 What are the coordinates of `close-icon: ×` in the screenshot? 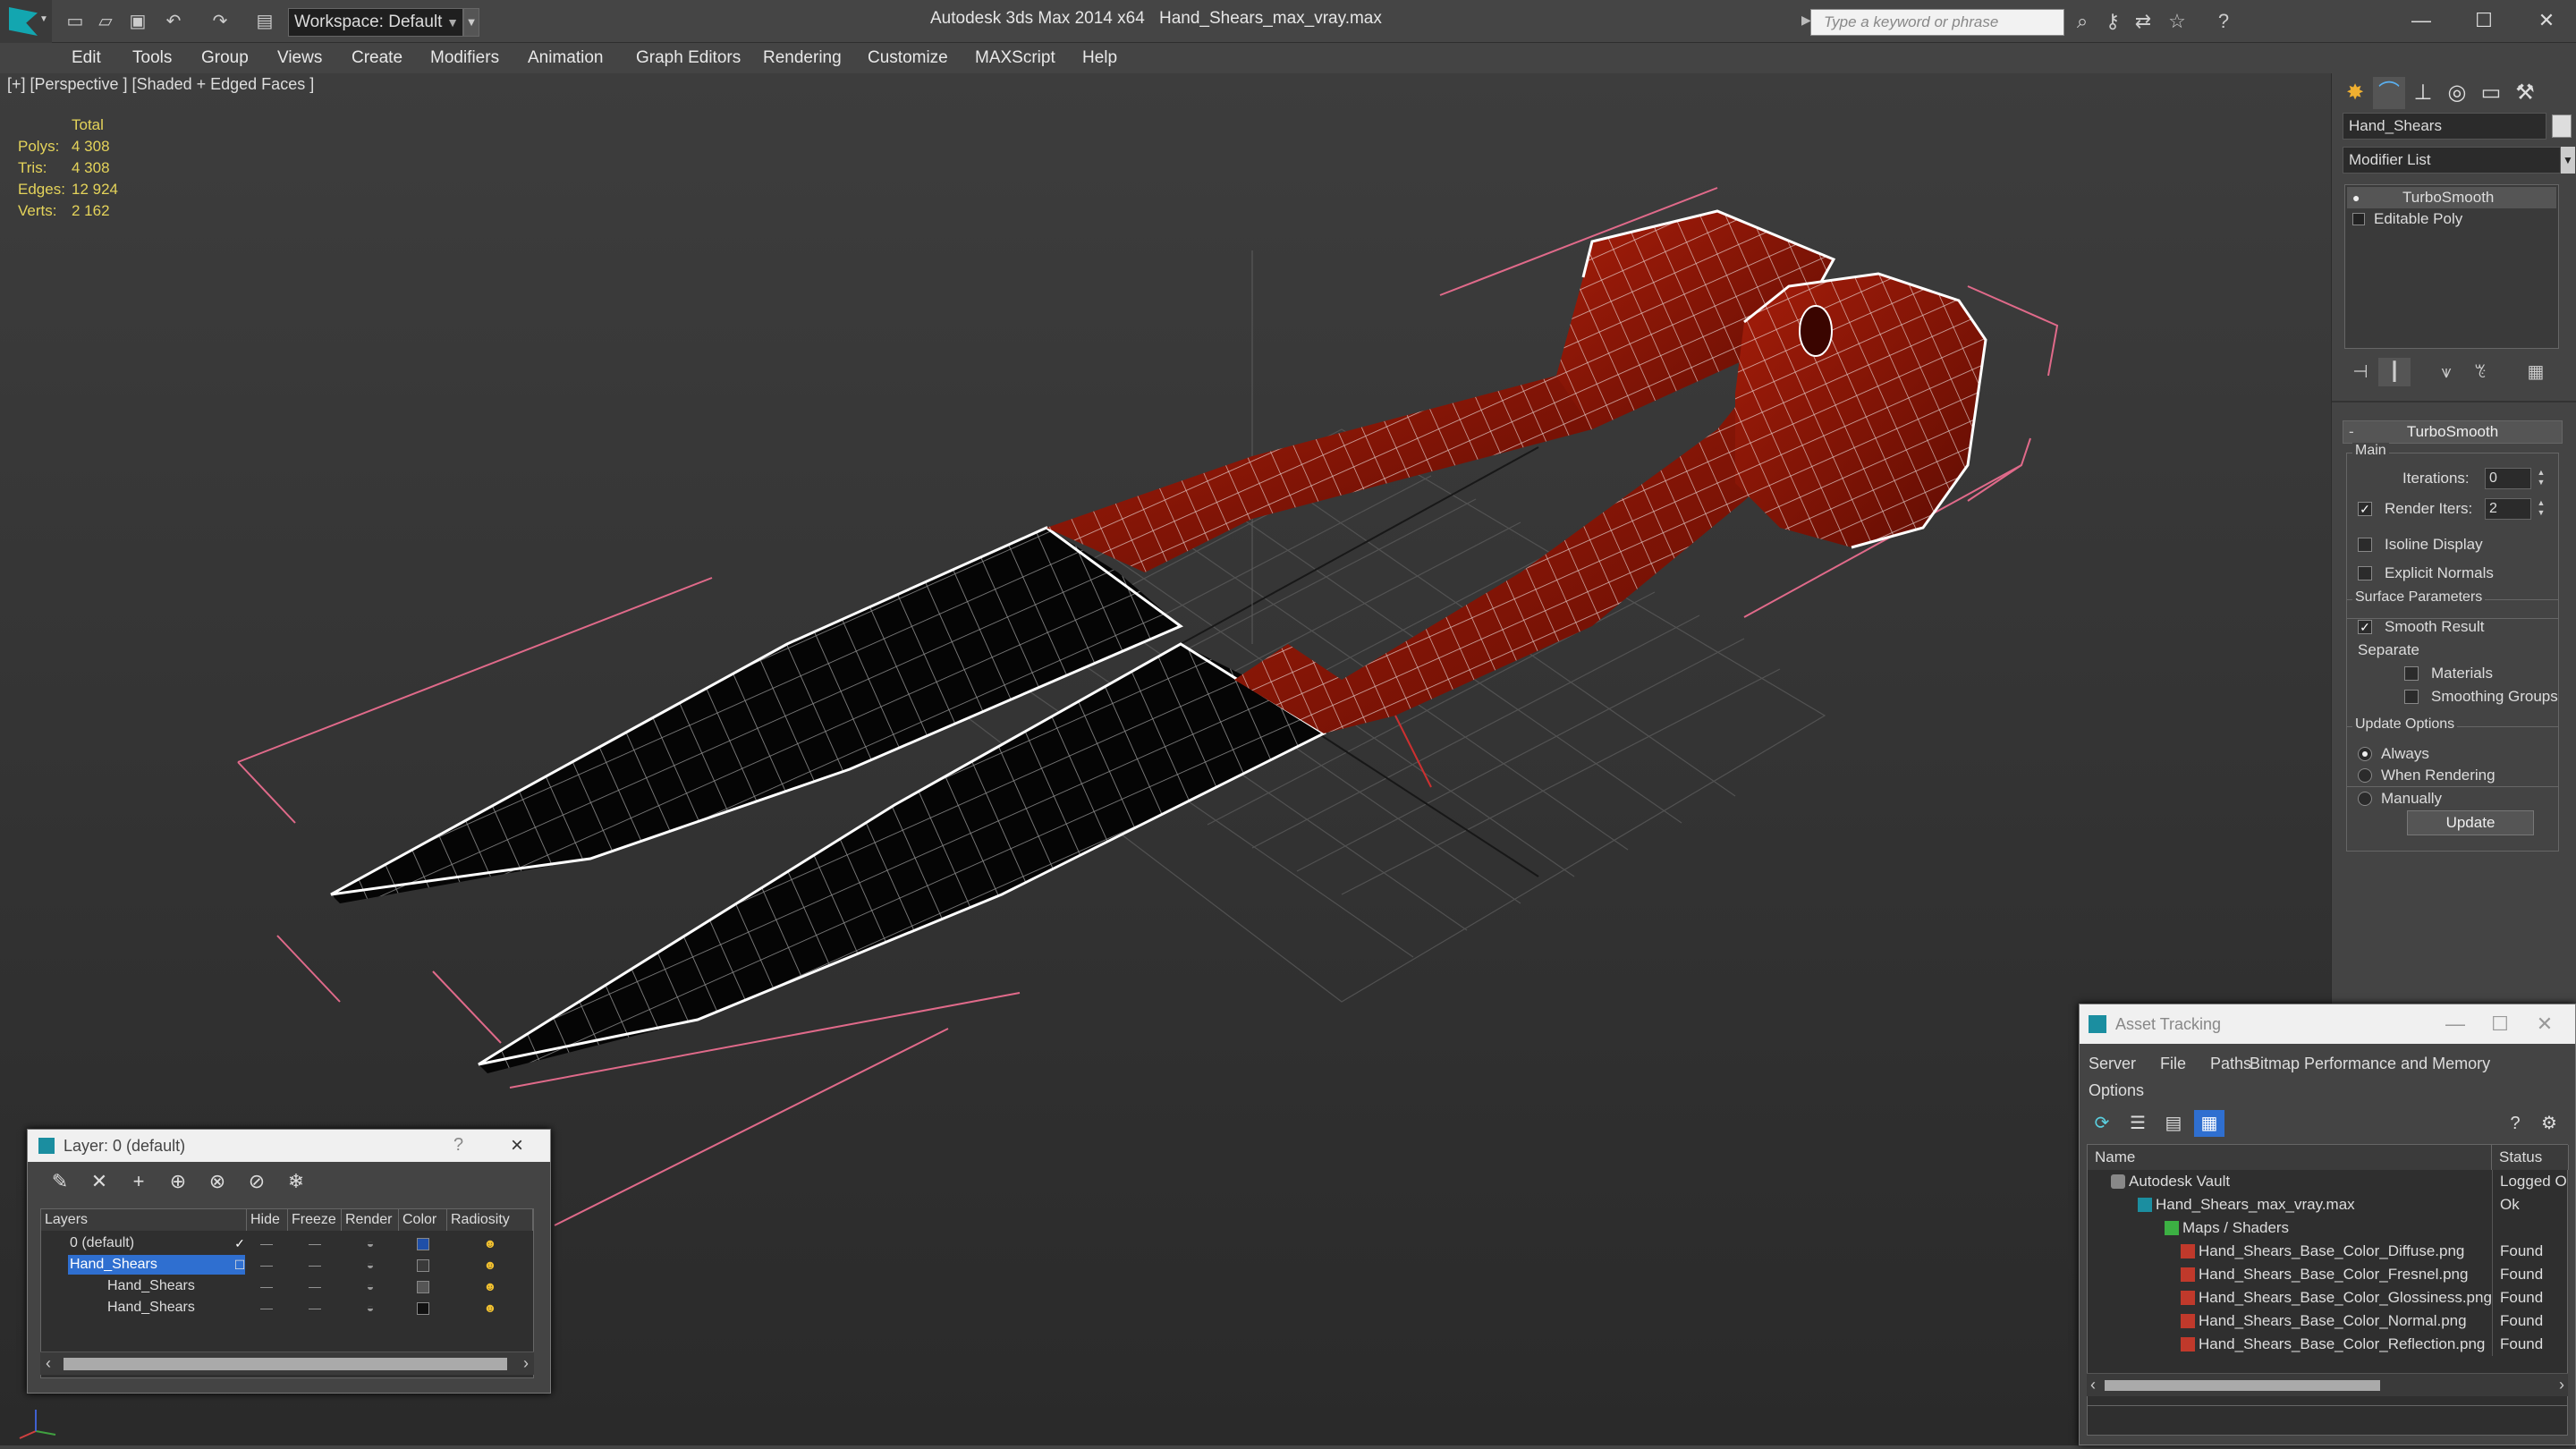 It's located at (517, 1145).